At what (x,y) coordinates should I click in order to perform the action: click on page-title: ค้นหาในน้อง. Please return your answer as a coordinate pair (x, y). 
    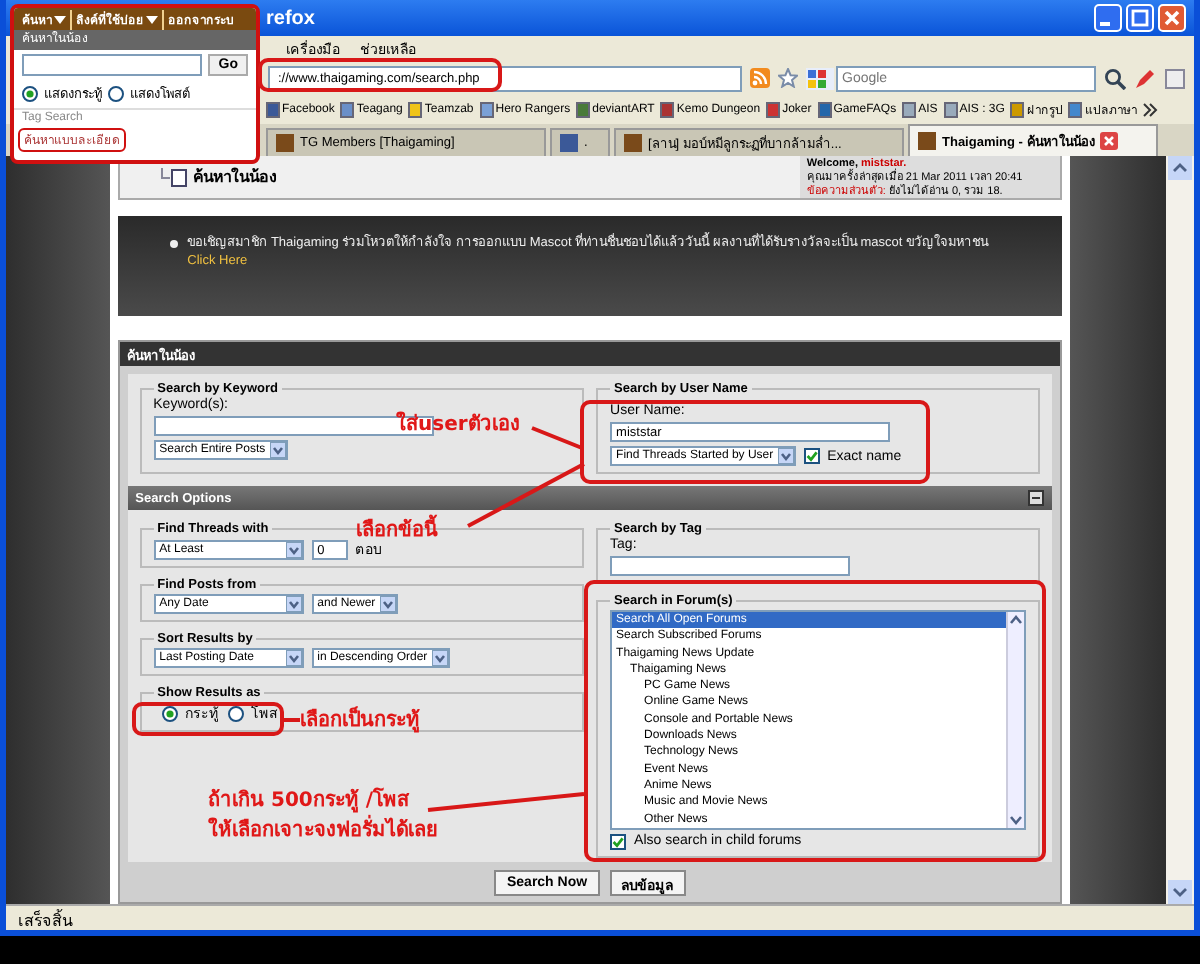
    Looking at the image, I should click on (235, 177).